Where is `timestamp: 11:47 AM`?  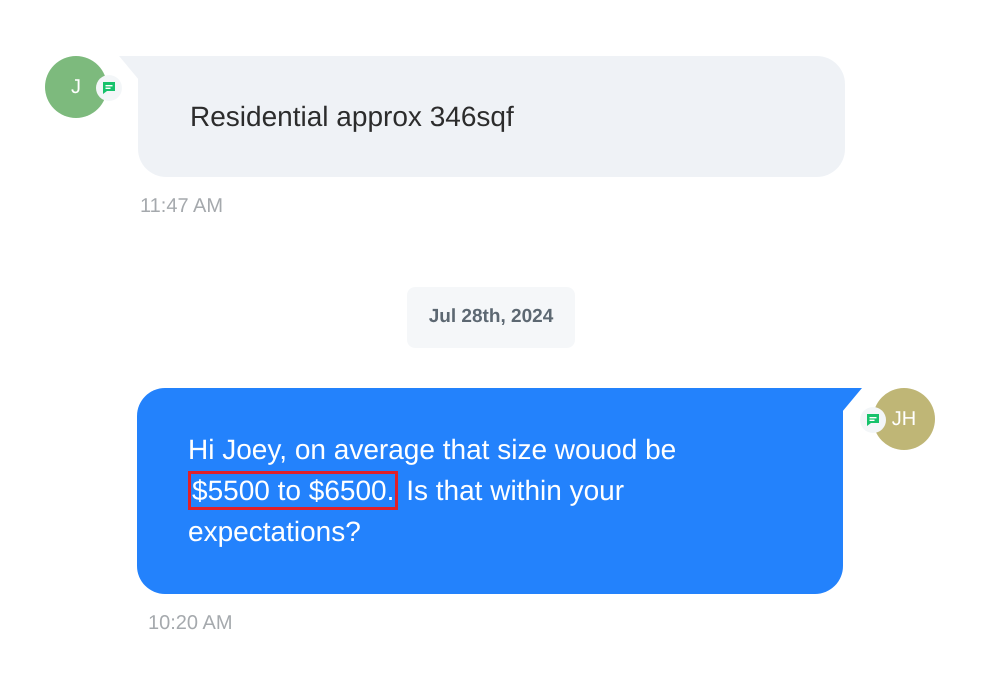
timestamp: 11:47 AM is located at coordinates (182, 206).